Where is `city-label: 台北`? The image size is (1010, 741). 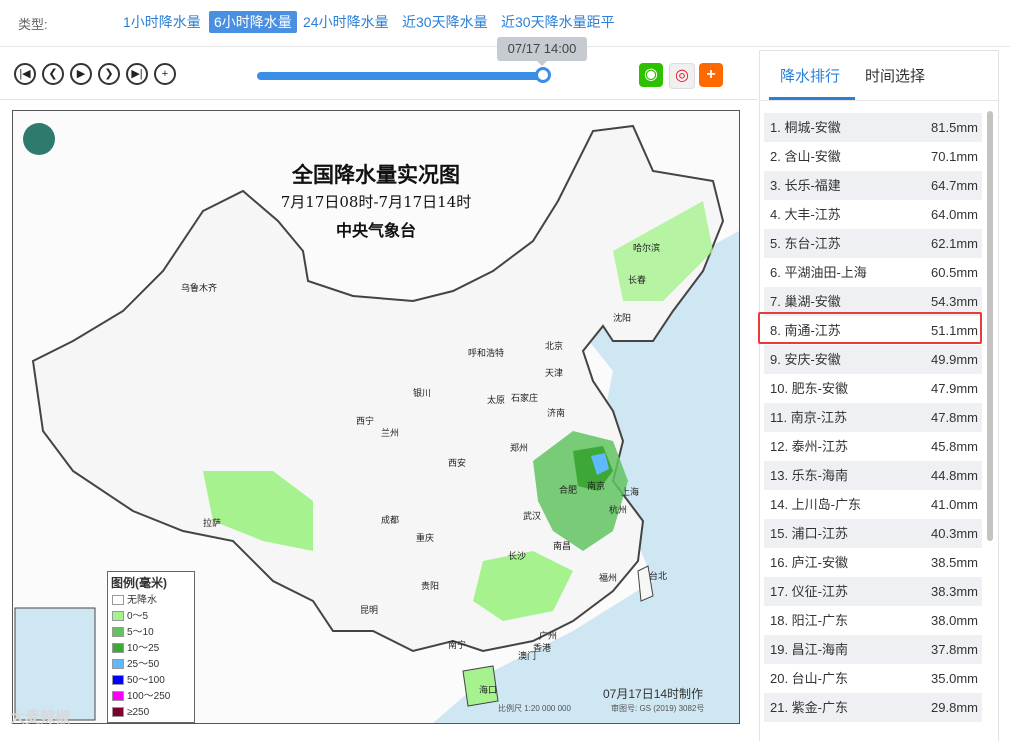 city-label: 台北 is located at coordinates (658, 576).